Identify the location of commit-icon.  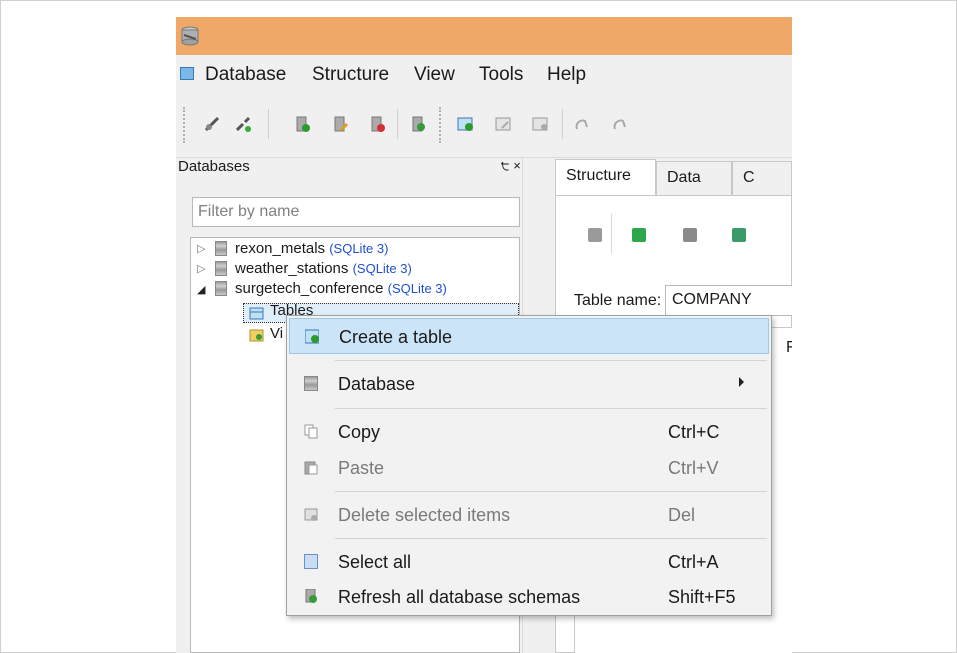
(639, 235).